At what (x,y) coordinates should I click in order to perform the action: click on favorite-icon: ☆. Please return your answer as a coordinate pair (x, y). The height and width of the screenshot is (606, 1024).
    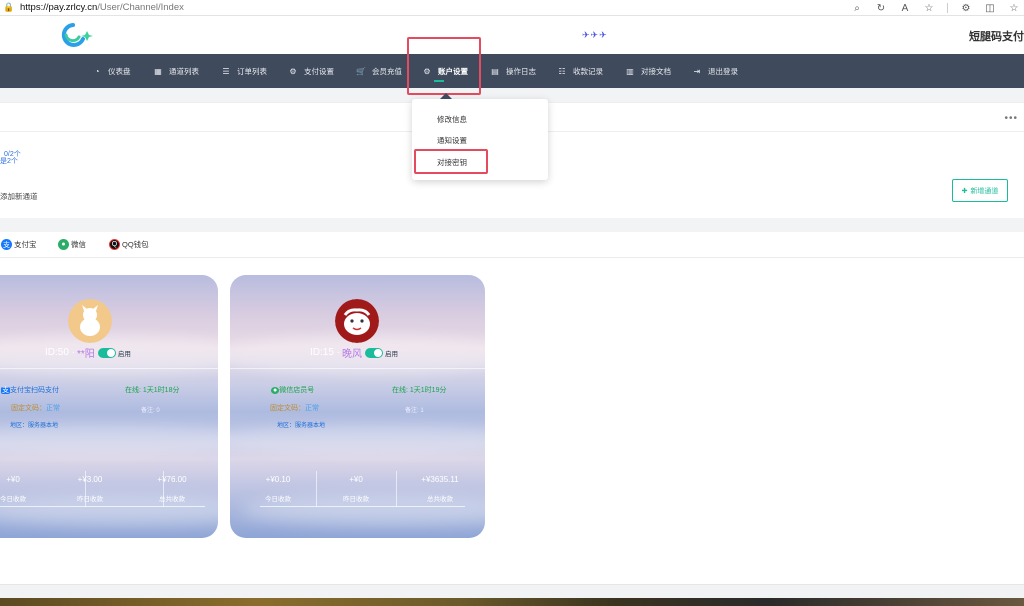
    Looking at the image, I should click on (929, 8).